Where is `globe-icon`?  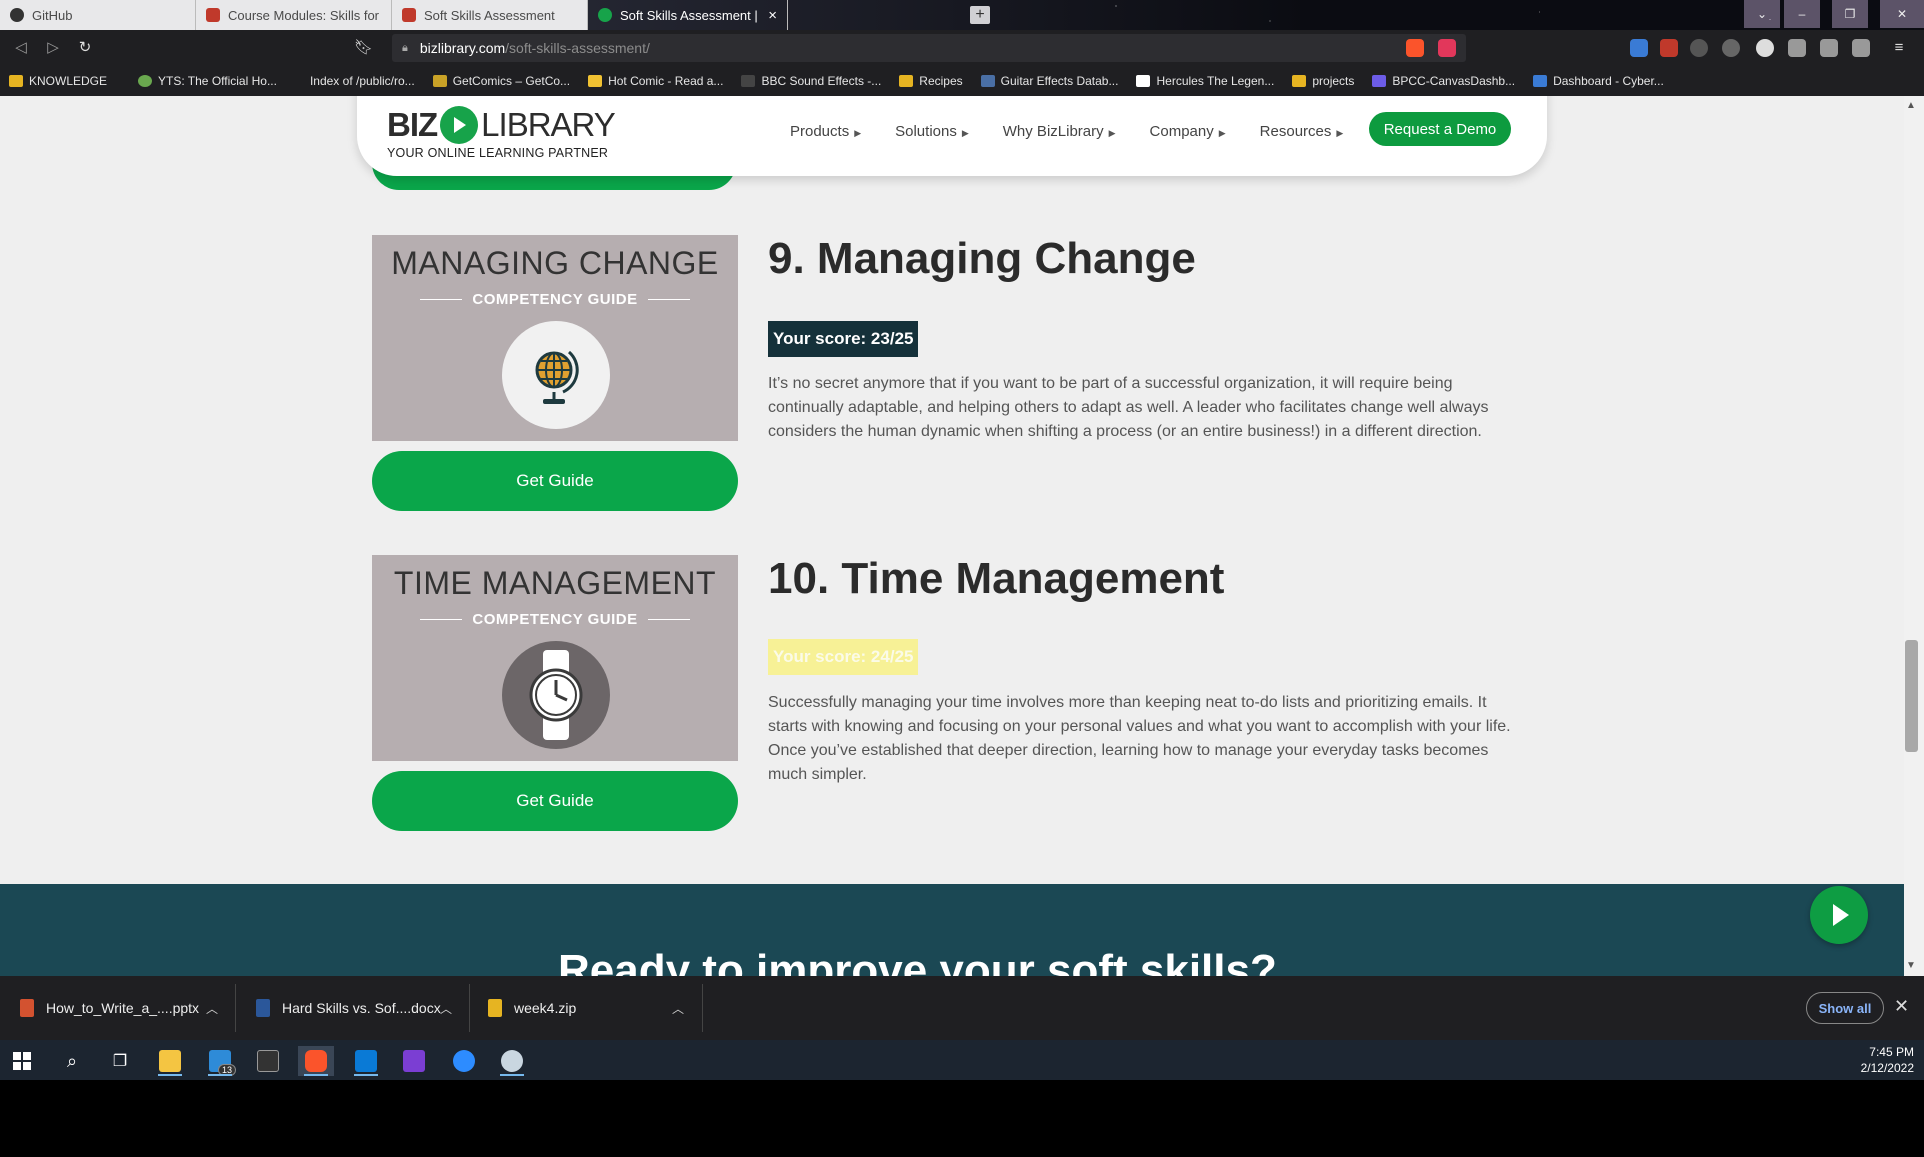
globe-icon is located at coordinates (556, 375).